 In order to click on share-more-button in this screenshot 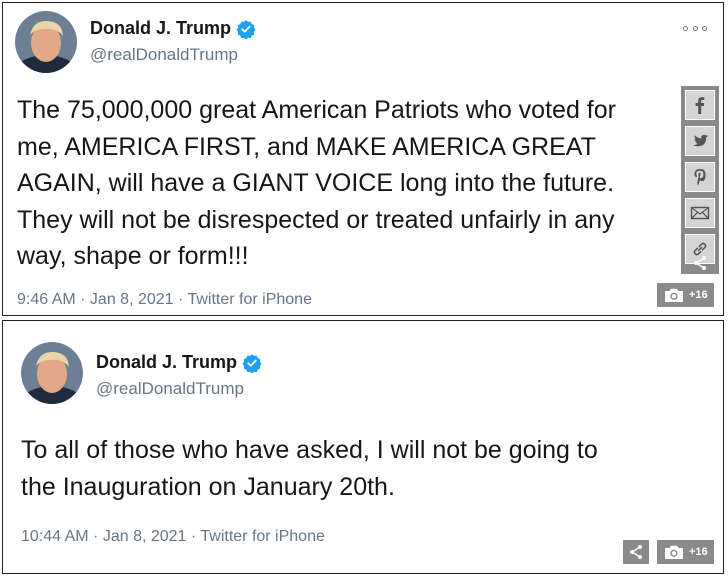, I will do `click(700, 263)`.